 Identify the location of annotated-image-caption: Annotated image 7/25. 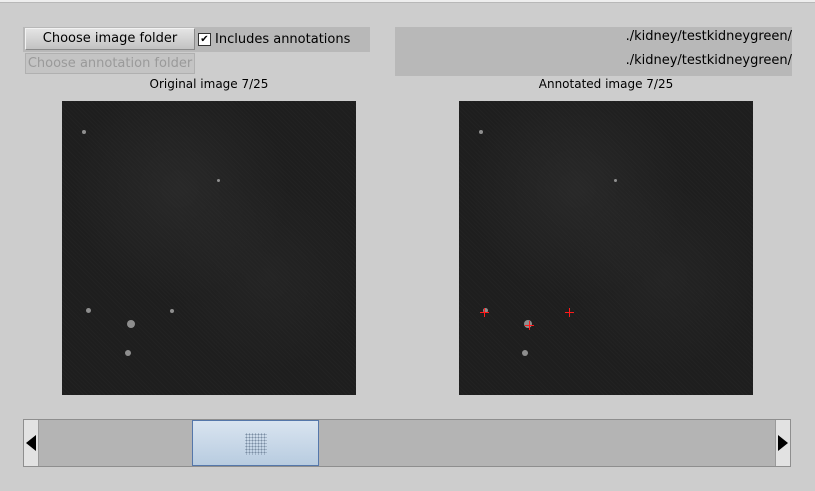
(606, 84).